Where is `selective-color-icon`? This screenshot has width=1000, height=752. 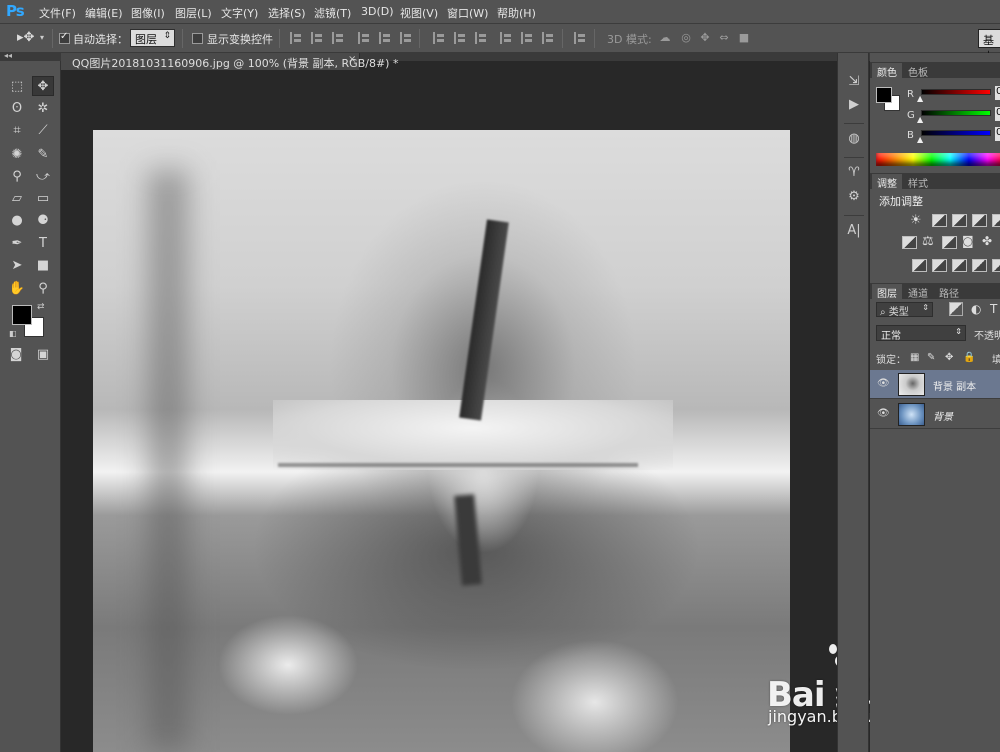 selective-color-icon is located at coordinates (996, 265).